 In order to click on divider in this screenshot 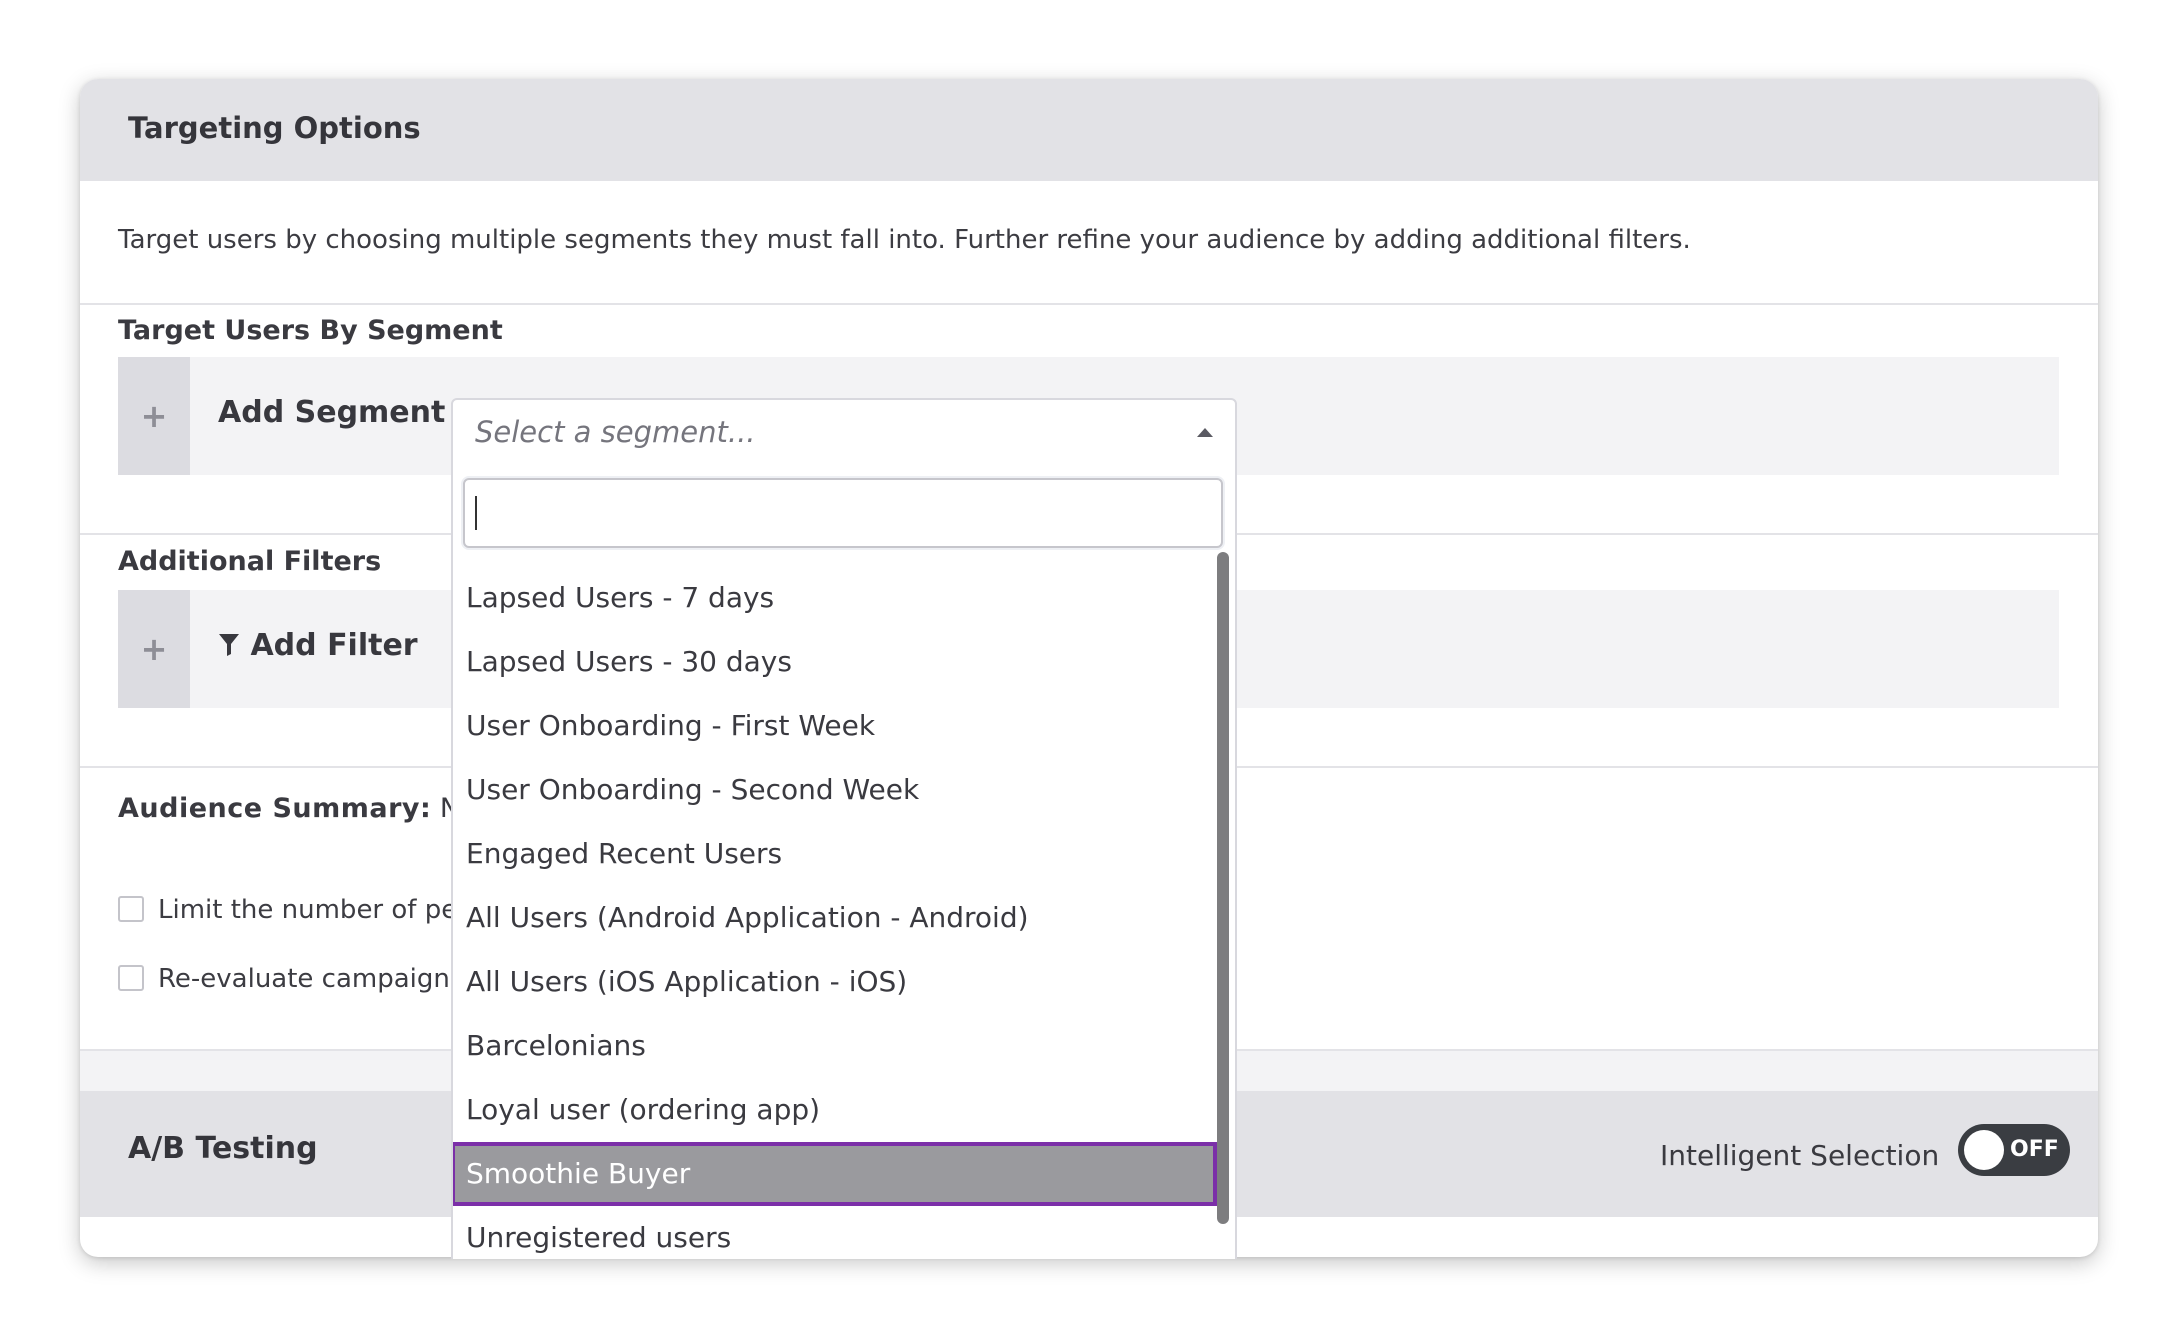, I will do `click(1089, 304)`.